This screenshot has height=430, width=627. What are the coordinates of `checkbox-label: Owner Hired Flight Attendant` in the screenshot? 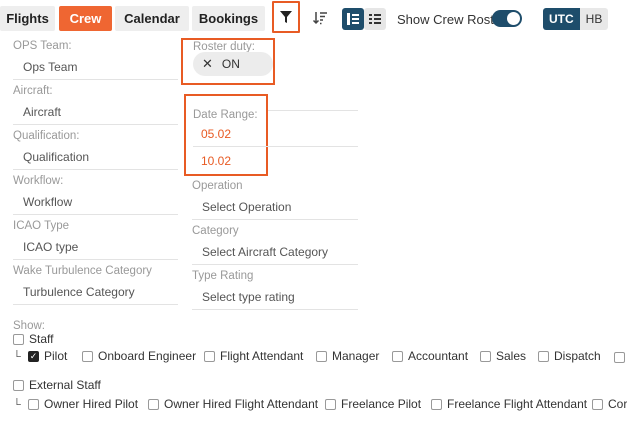 It's located at (241, 404).